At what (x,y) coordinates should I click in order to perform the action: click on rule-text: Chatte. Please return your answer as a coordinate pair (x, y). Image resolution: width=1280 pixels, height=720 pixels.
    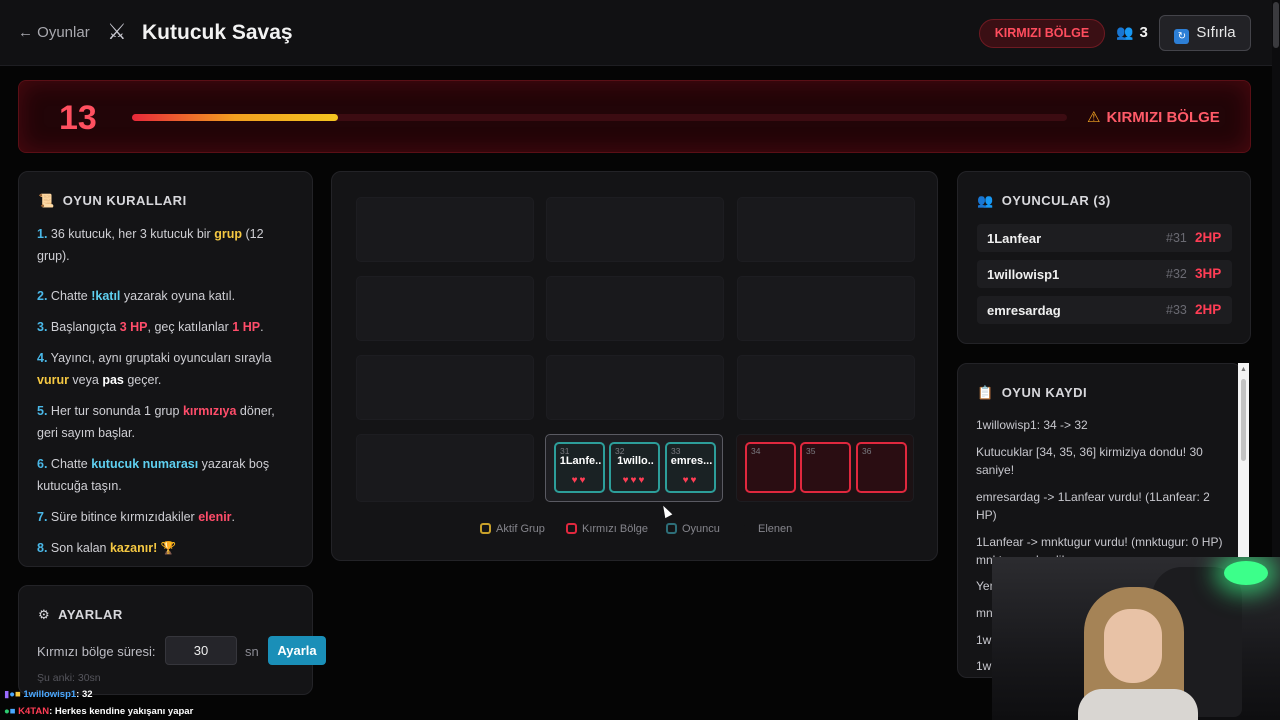
    Looking at the image, I should click on (69, 296).